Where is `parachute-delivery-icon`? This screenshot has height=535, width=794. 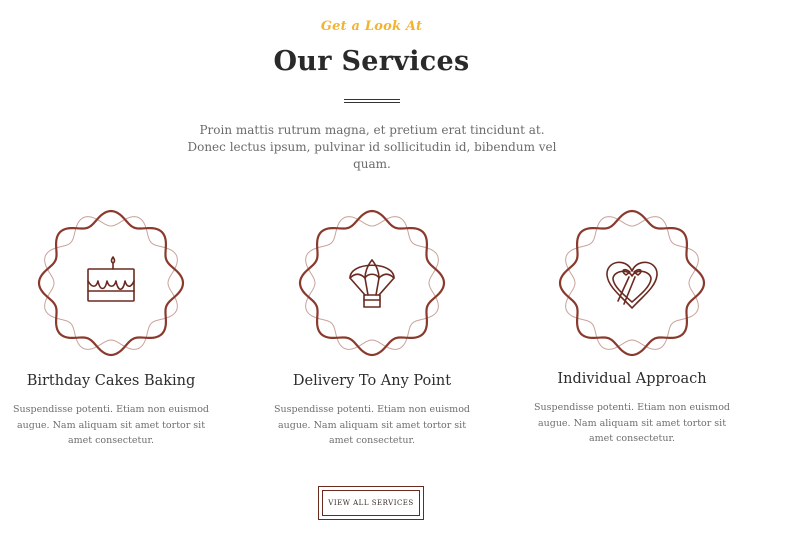
parachute-delivery-icon is located at coordinates (372, 283).